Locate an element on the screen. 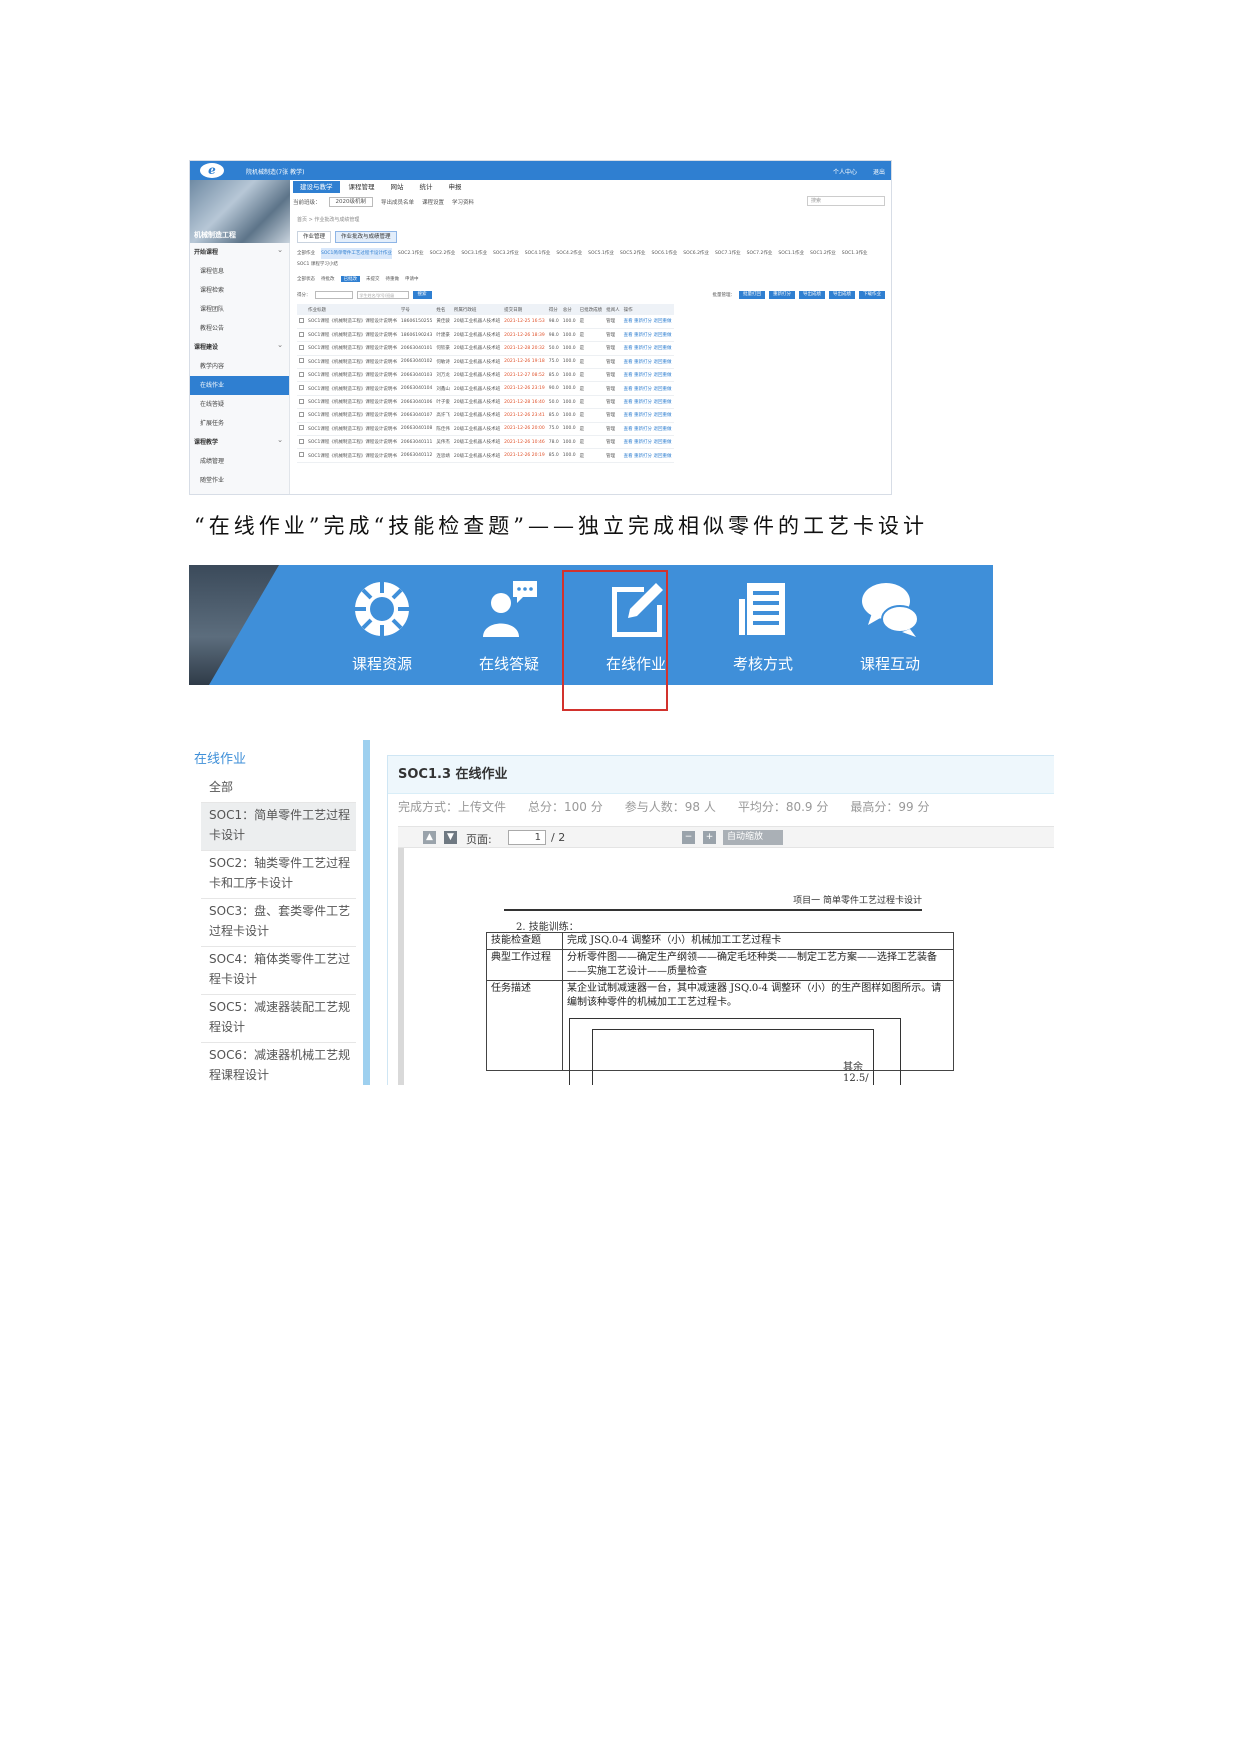 Image resolution: width=1240 pixels, height=1753 pixels. sidebar-item: 课程教学 is located at coordinates (239, 441).